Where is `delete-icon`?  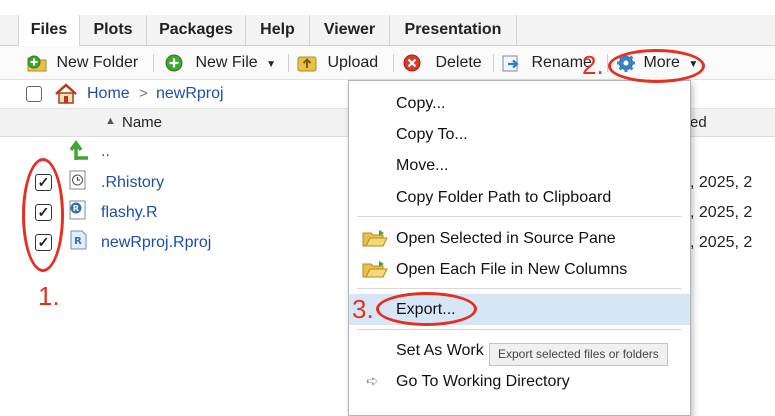
delete-icon is located at coordinates (412, 63).